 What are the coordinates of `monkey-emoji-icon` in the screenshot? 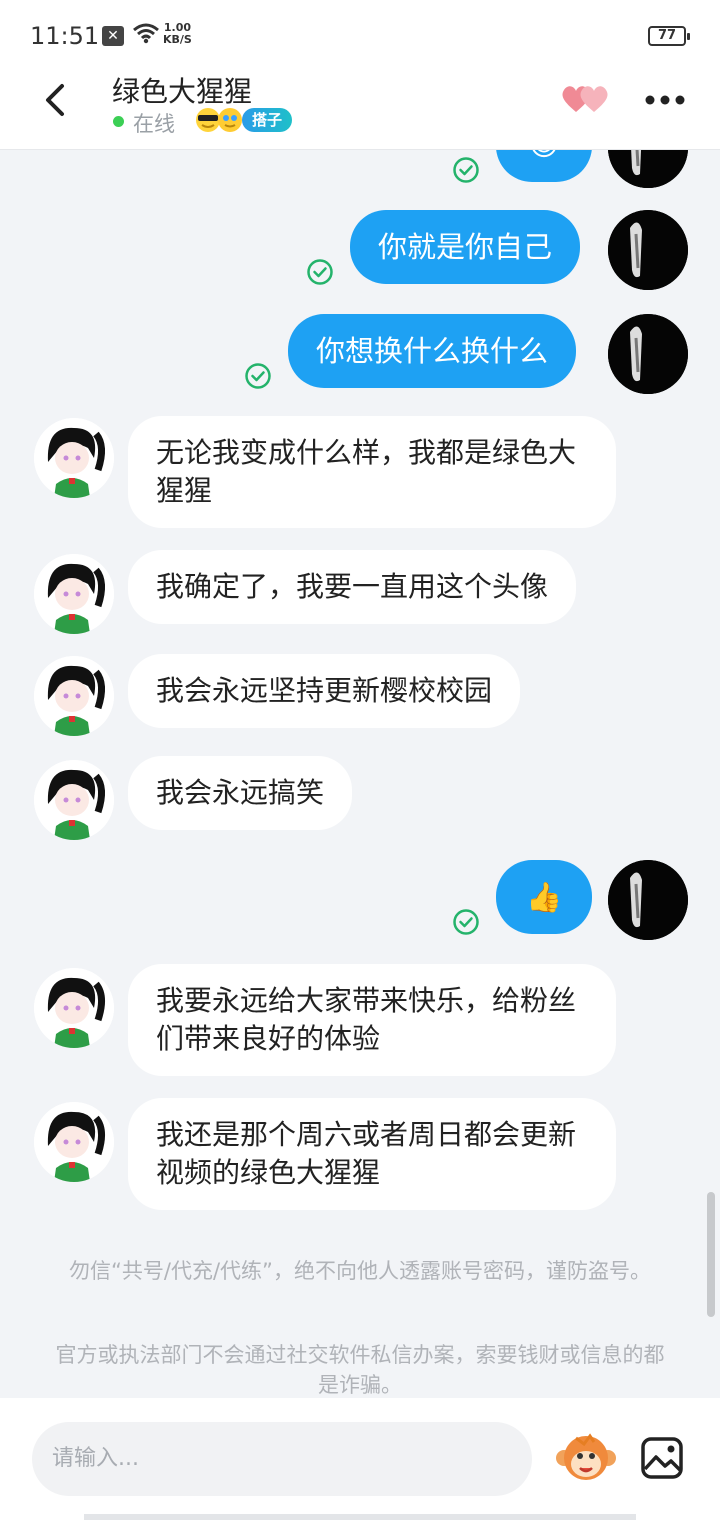 It's located at (586, 1459).